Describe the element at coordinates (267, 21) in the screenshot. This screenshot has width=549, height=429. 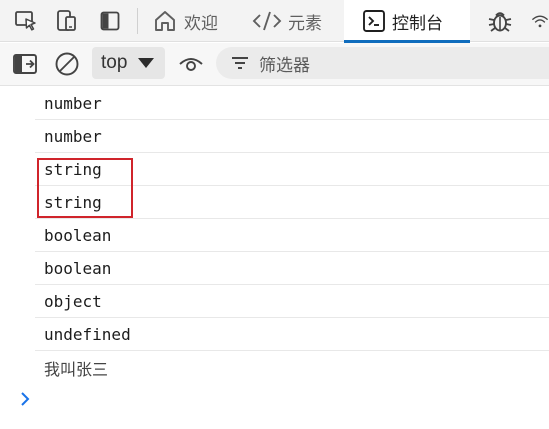
I see `code-icon` at that location.